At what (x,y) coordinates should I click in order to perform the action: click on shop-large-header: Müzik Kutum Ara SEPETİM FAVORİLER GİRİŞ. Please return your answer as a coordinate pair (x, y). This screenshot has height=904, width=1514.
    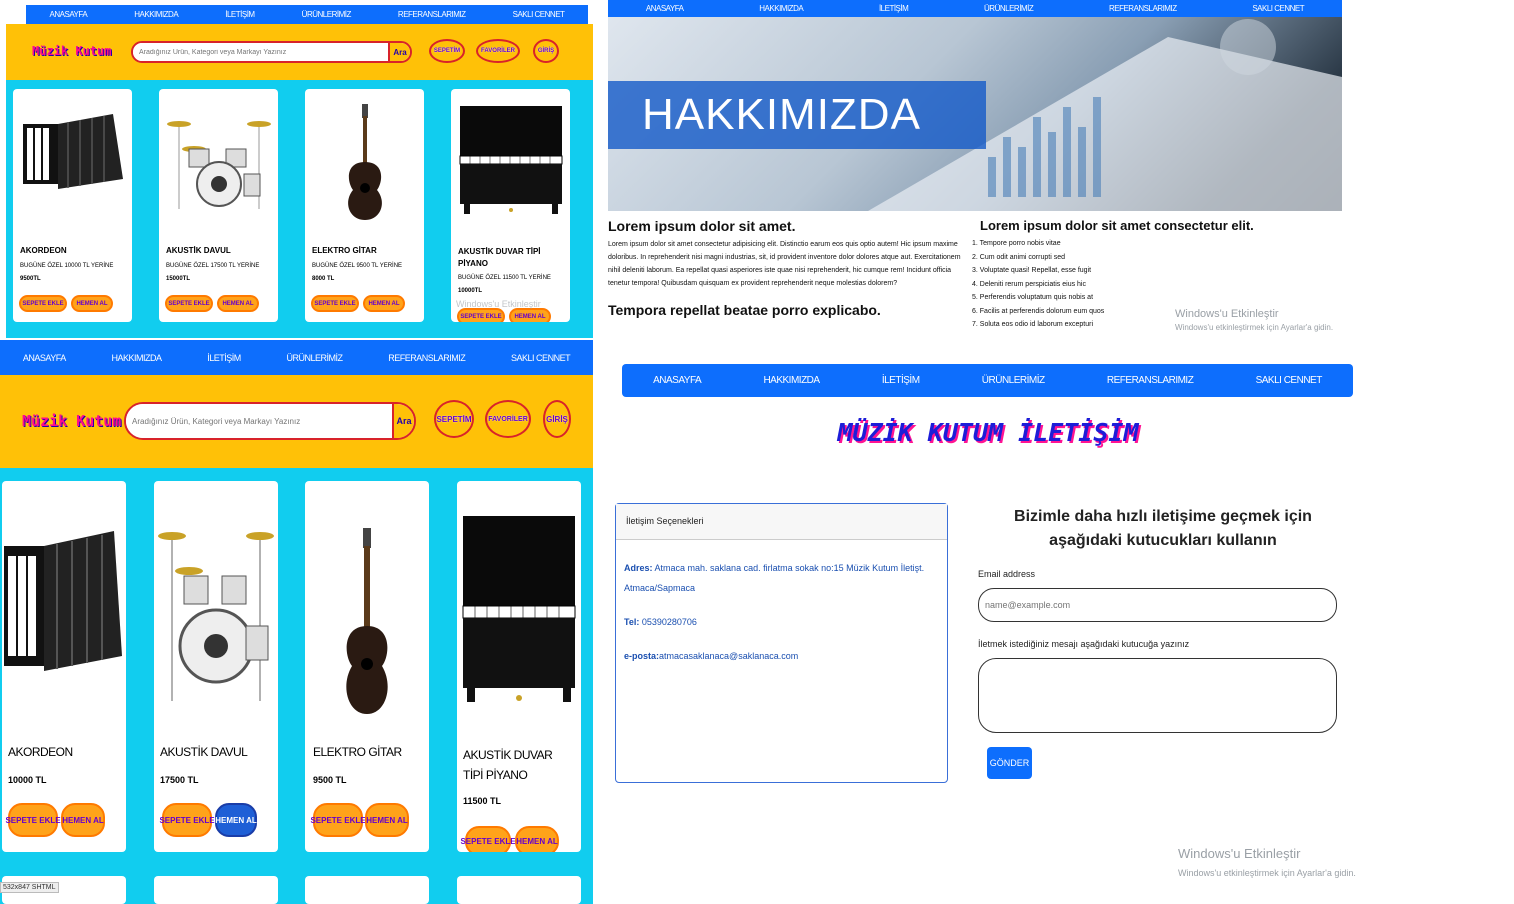
    Looking at the image, I should click on (296, 421).